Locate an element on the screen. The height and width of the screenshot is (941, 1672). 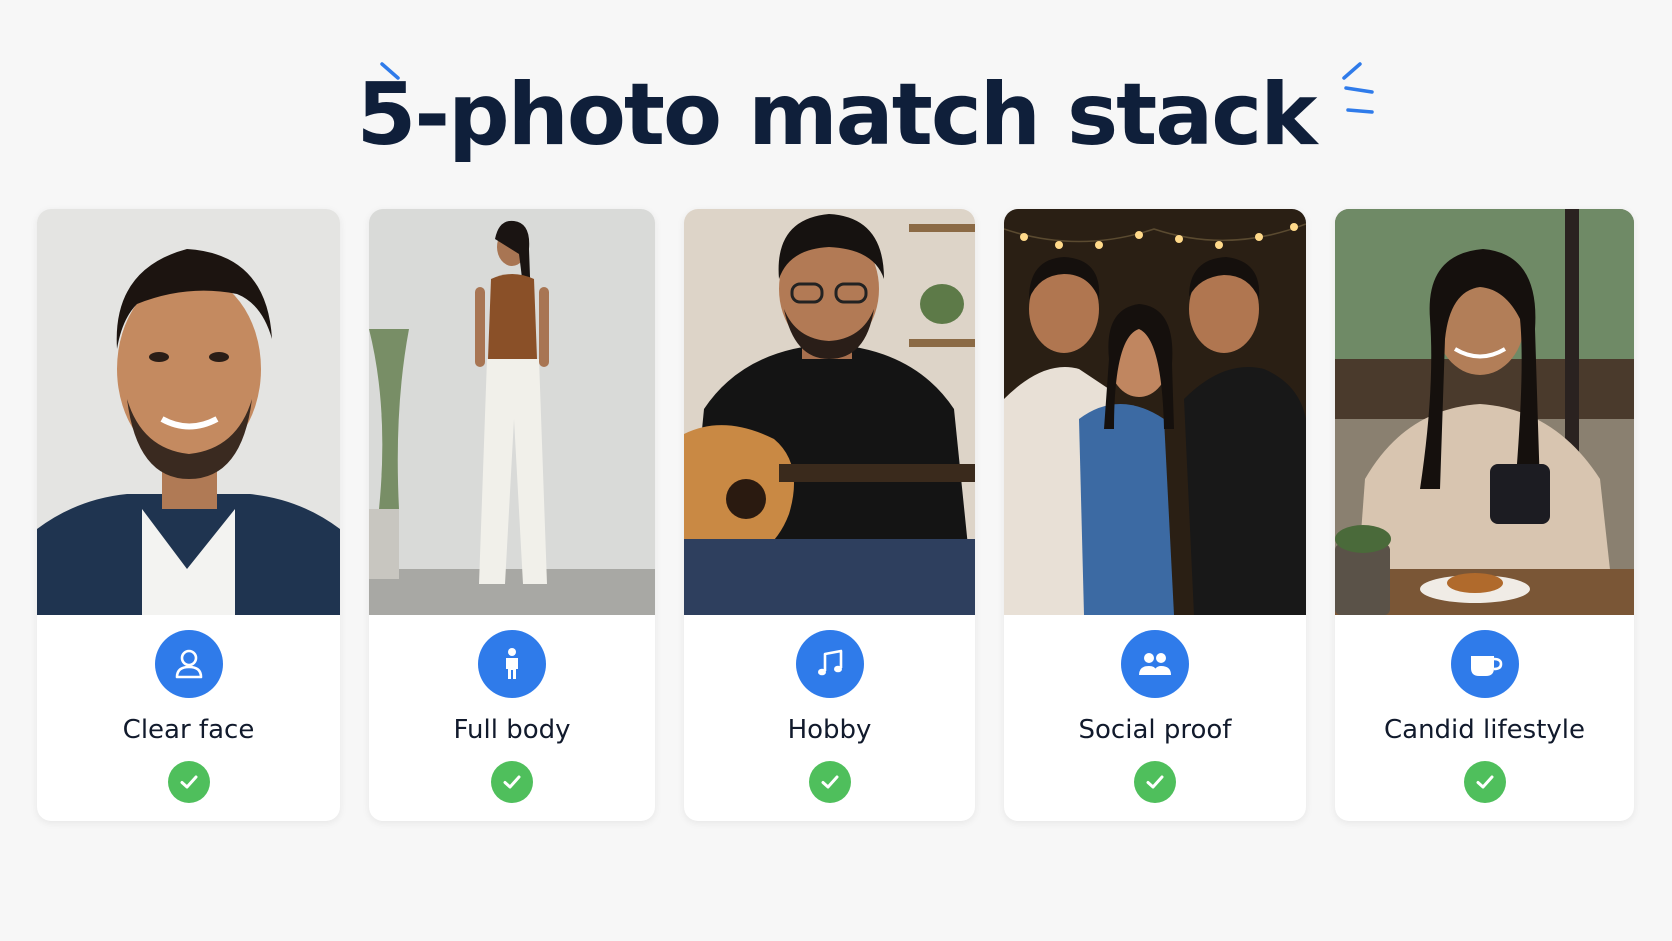
coffee-cup-icon is located at coordinates (1486, 666).